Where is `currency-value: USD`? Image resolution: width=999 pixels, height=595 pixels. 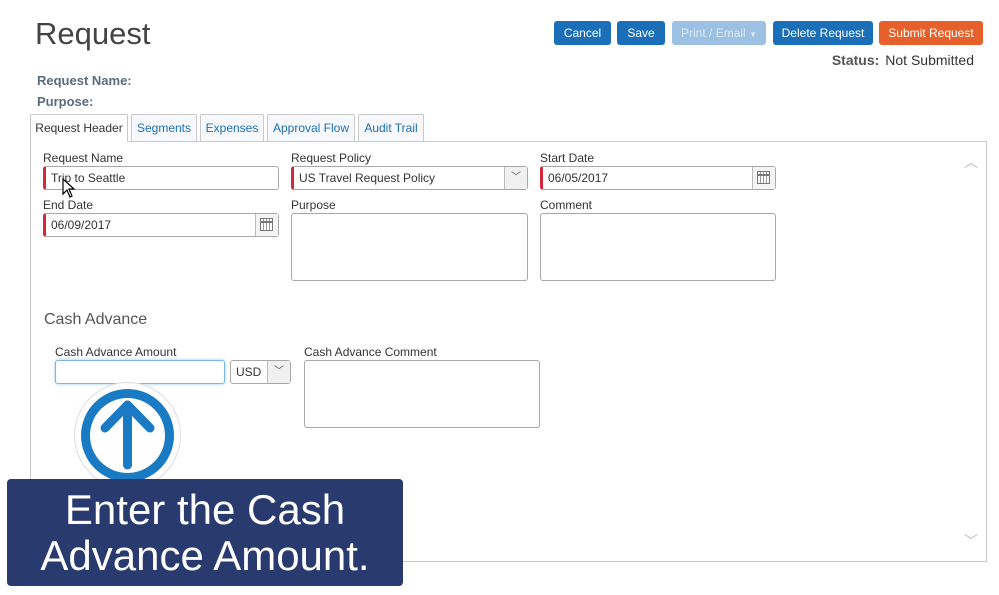 currency-value: USD is located at coordinates (249, 372).